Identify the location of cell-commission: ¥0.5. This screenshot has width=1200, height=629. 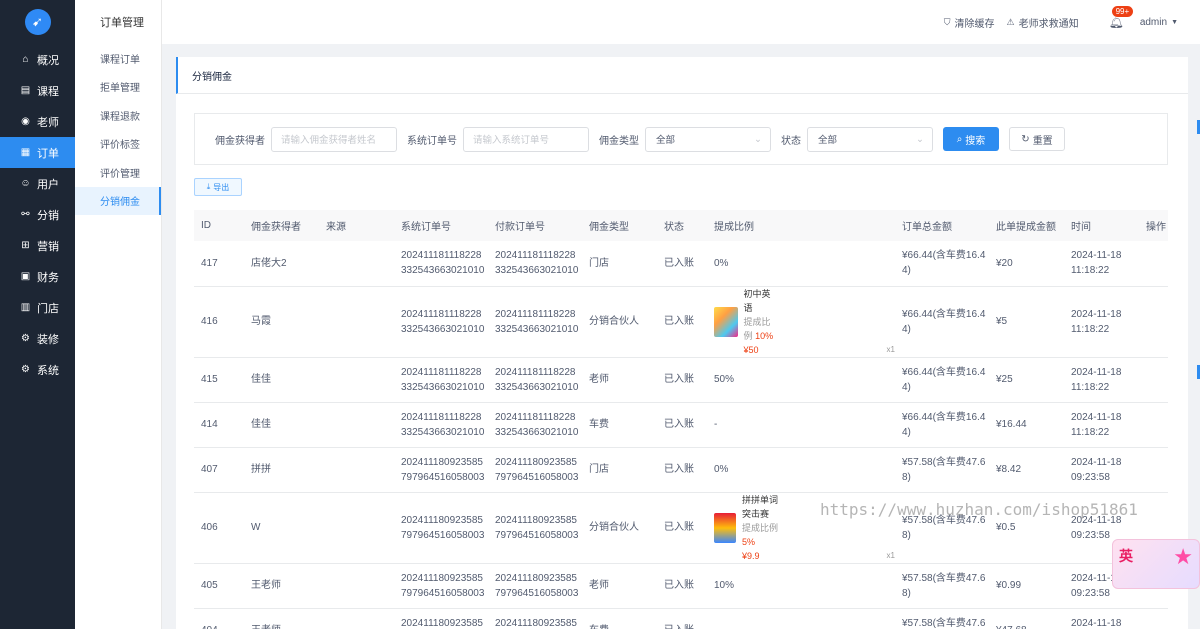
(1026, 528).